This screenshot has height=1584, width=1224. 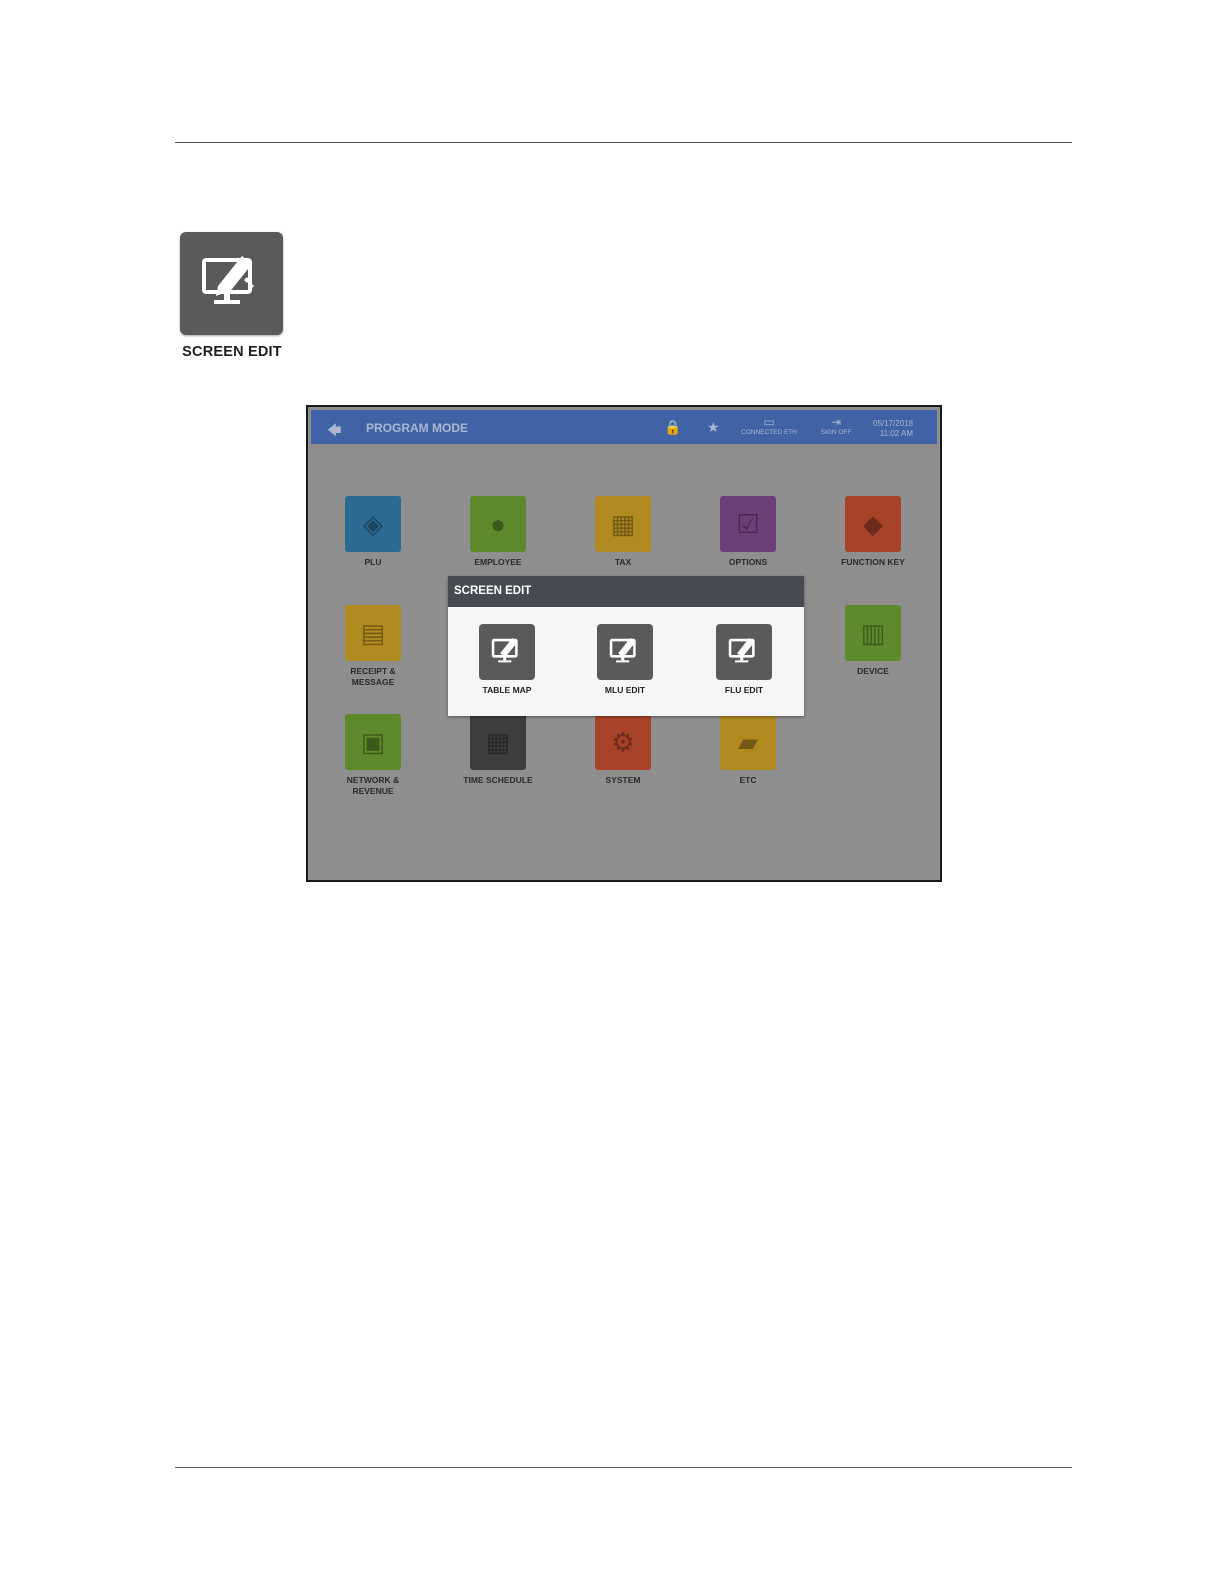 I want to click on sign-off-button: ⇥ SIGN OFF, so click(x=836, y=426).